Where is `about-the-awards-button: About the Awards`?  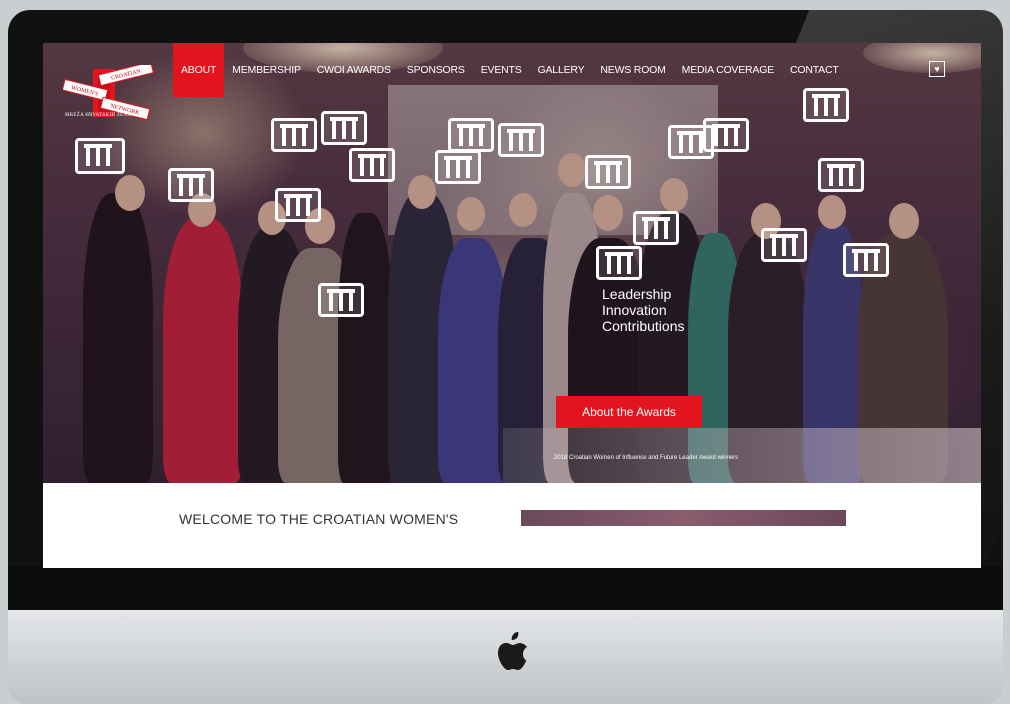 about-the-awards-button: About the Awards is located at coordinates (629, 412).